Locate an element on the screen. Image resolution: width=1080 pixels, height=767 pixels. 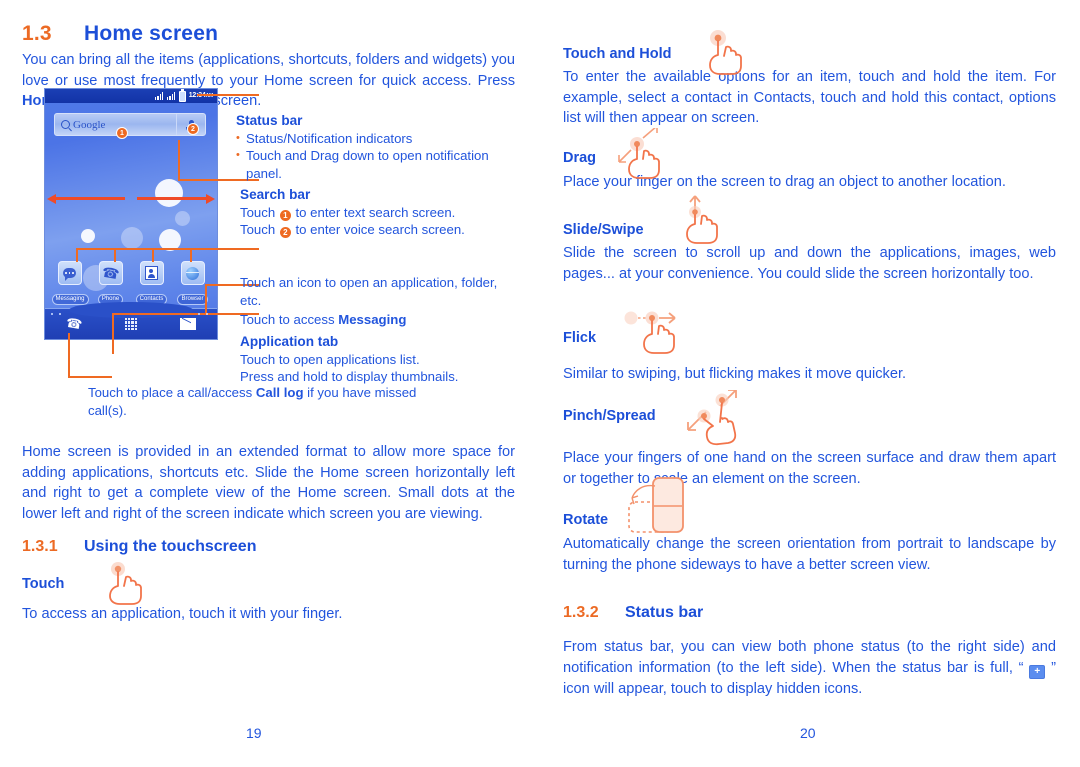
gesture-heading-touch: Touch is located at coordinates (43, 584).